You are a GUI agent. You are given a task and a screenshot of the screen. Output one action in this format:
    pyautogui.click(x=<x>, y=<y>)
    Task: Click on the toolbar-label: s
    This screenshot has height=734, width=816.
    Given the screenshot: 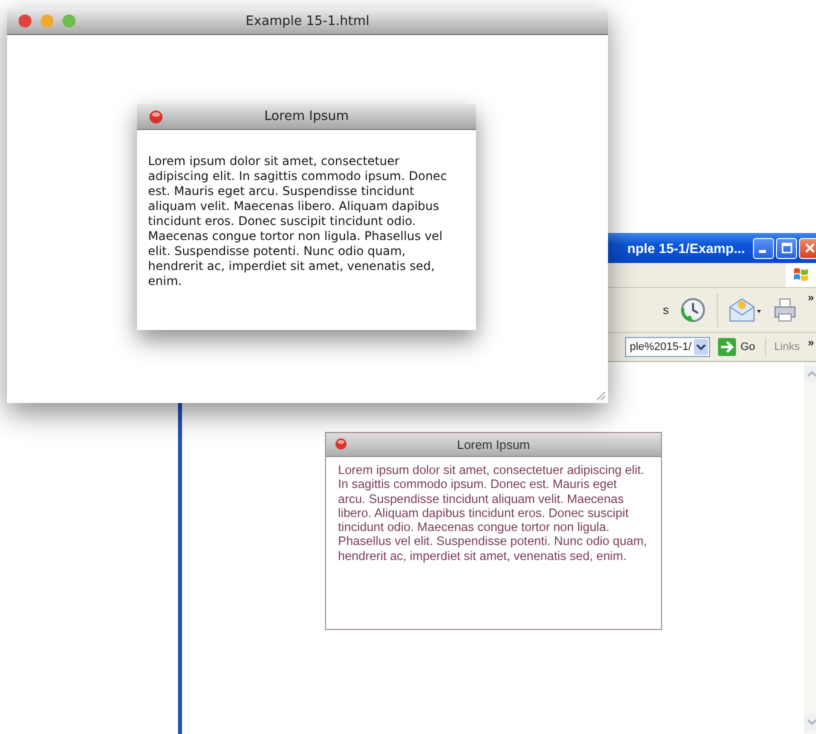 What is the action you would take?
    pyautogui.click(x=665, y=310)
    